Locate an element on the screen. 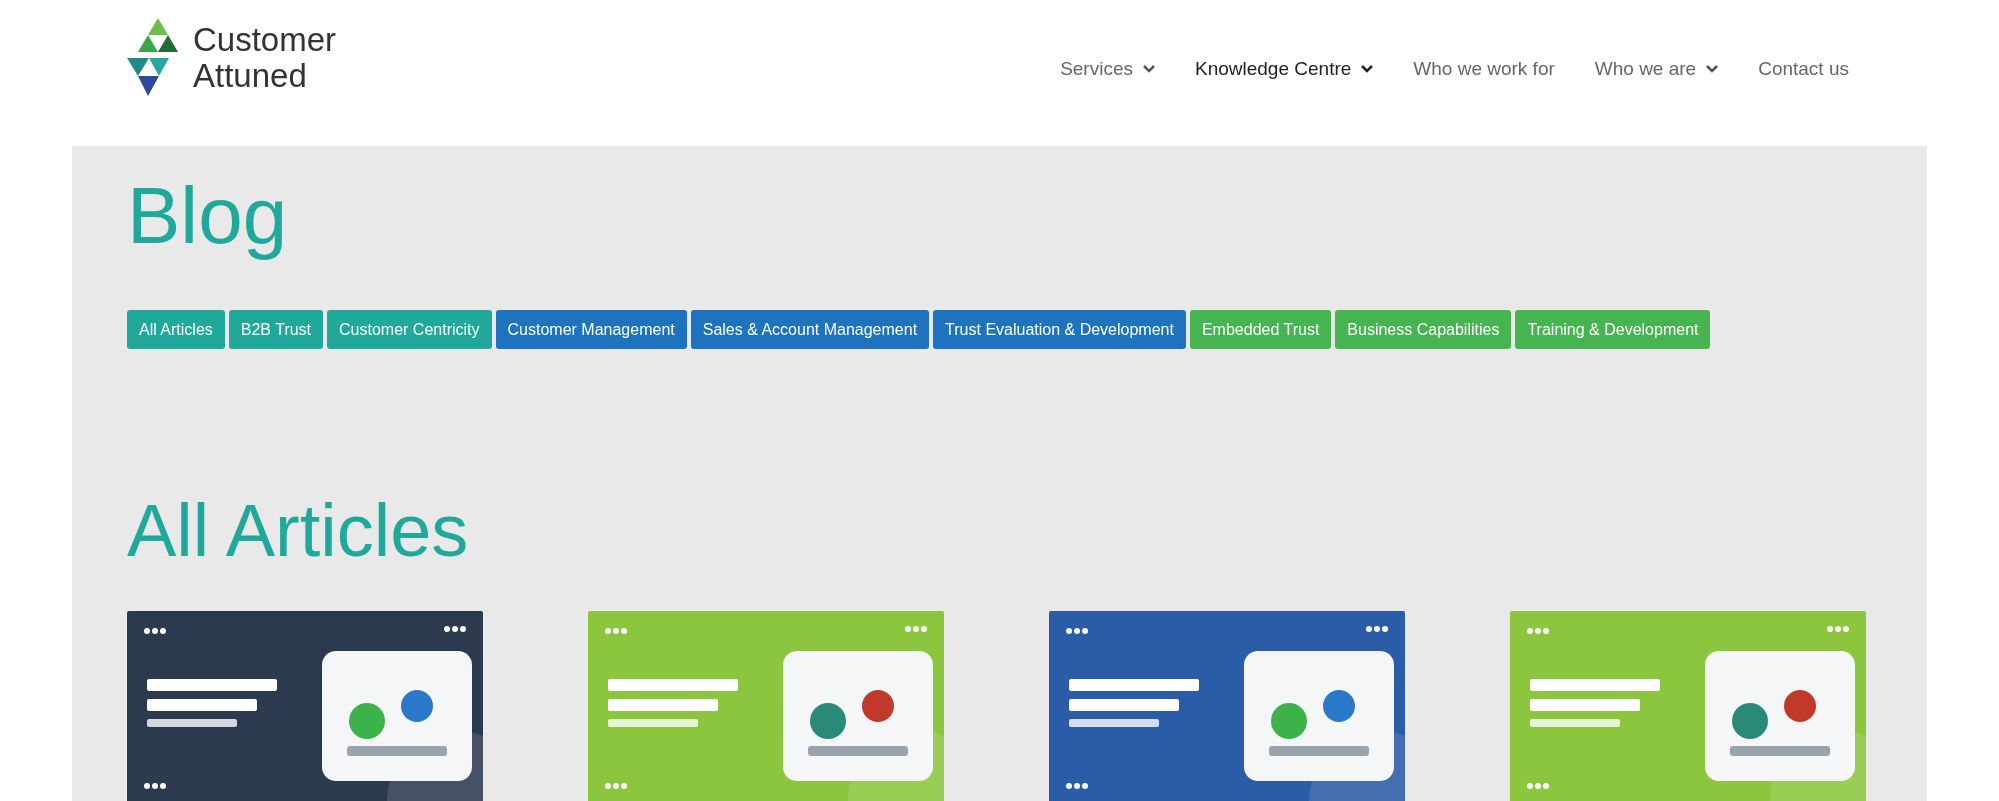  page-title: Blog is located at coordinates (207, 216).